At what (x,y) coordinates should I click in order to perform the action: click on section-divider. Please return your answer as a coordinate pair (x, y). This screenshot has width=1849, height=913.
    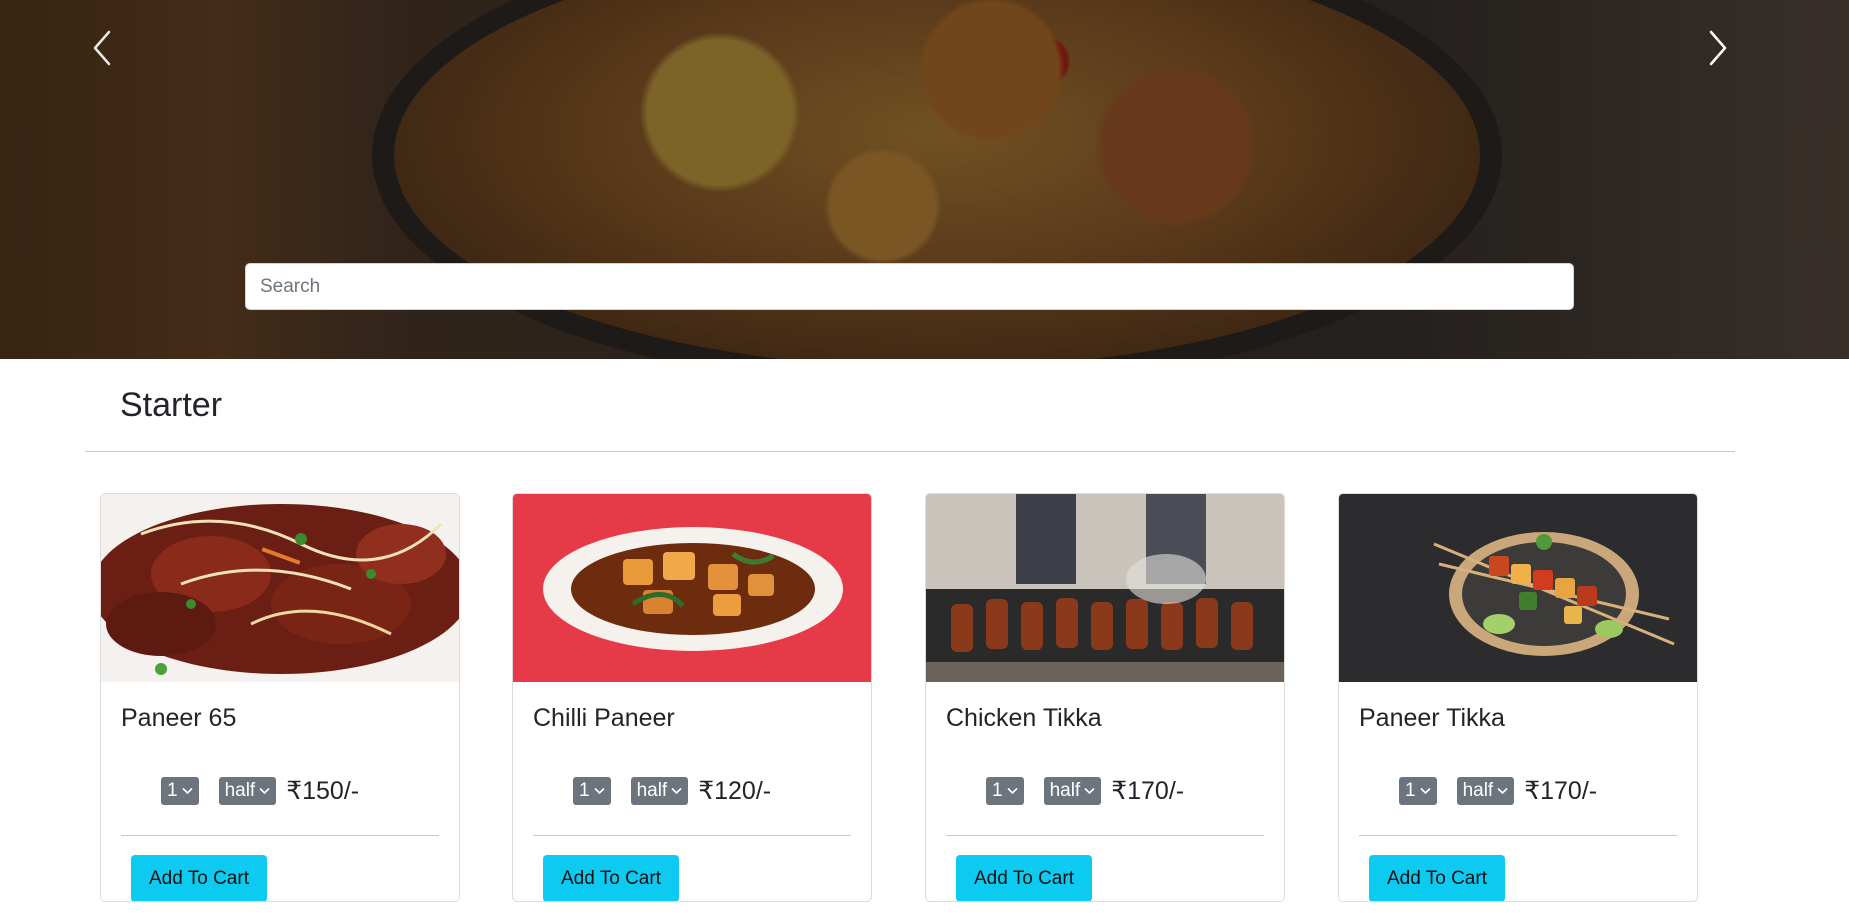
    Looking at the image, I should click on (910, 451).